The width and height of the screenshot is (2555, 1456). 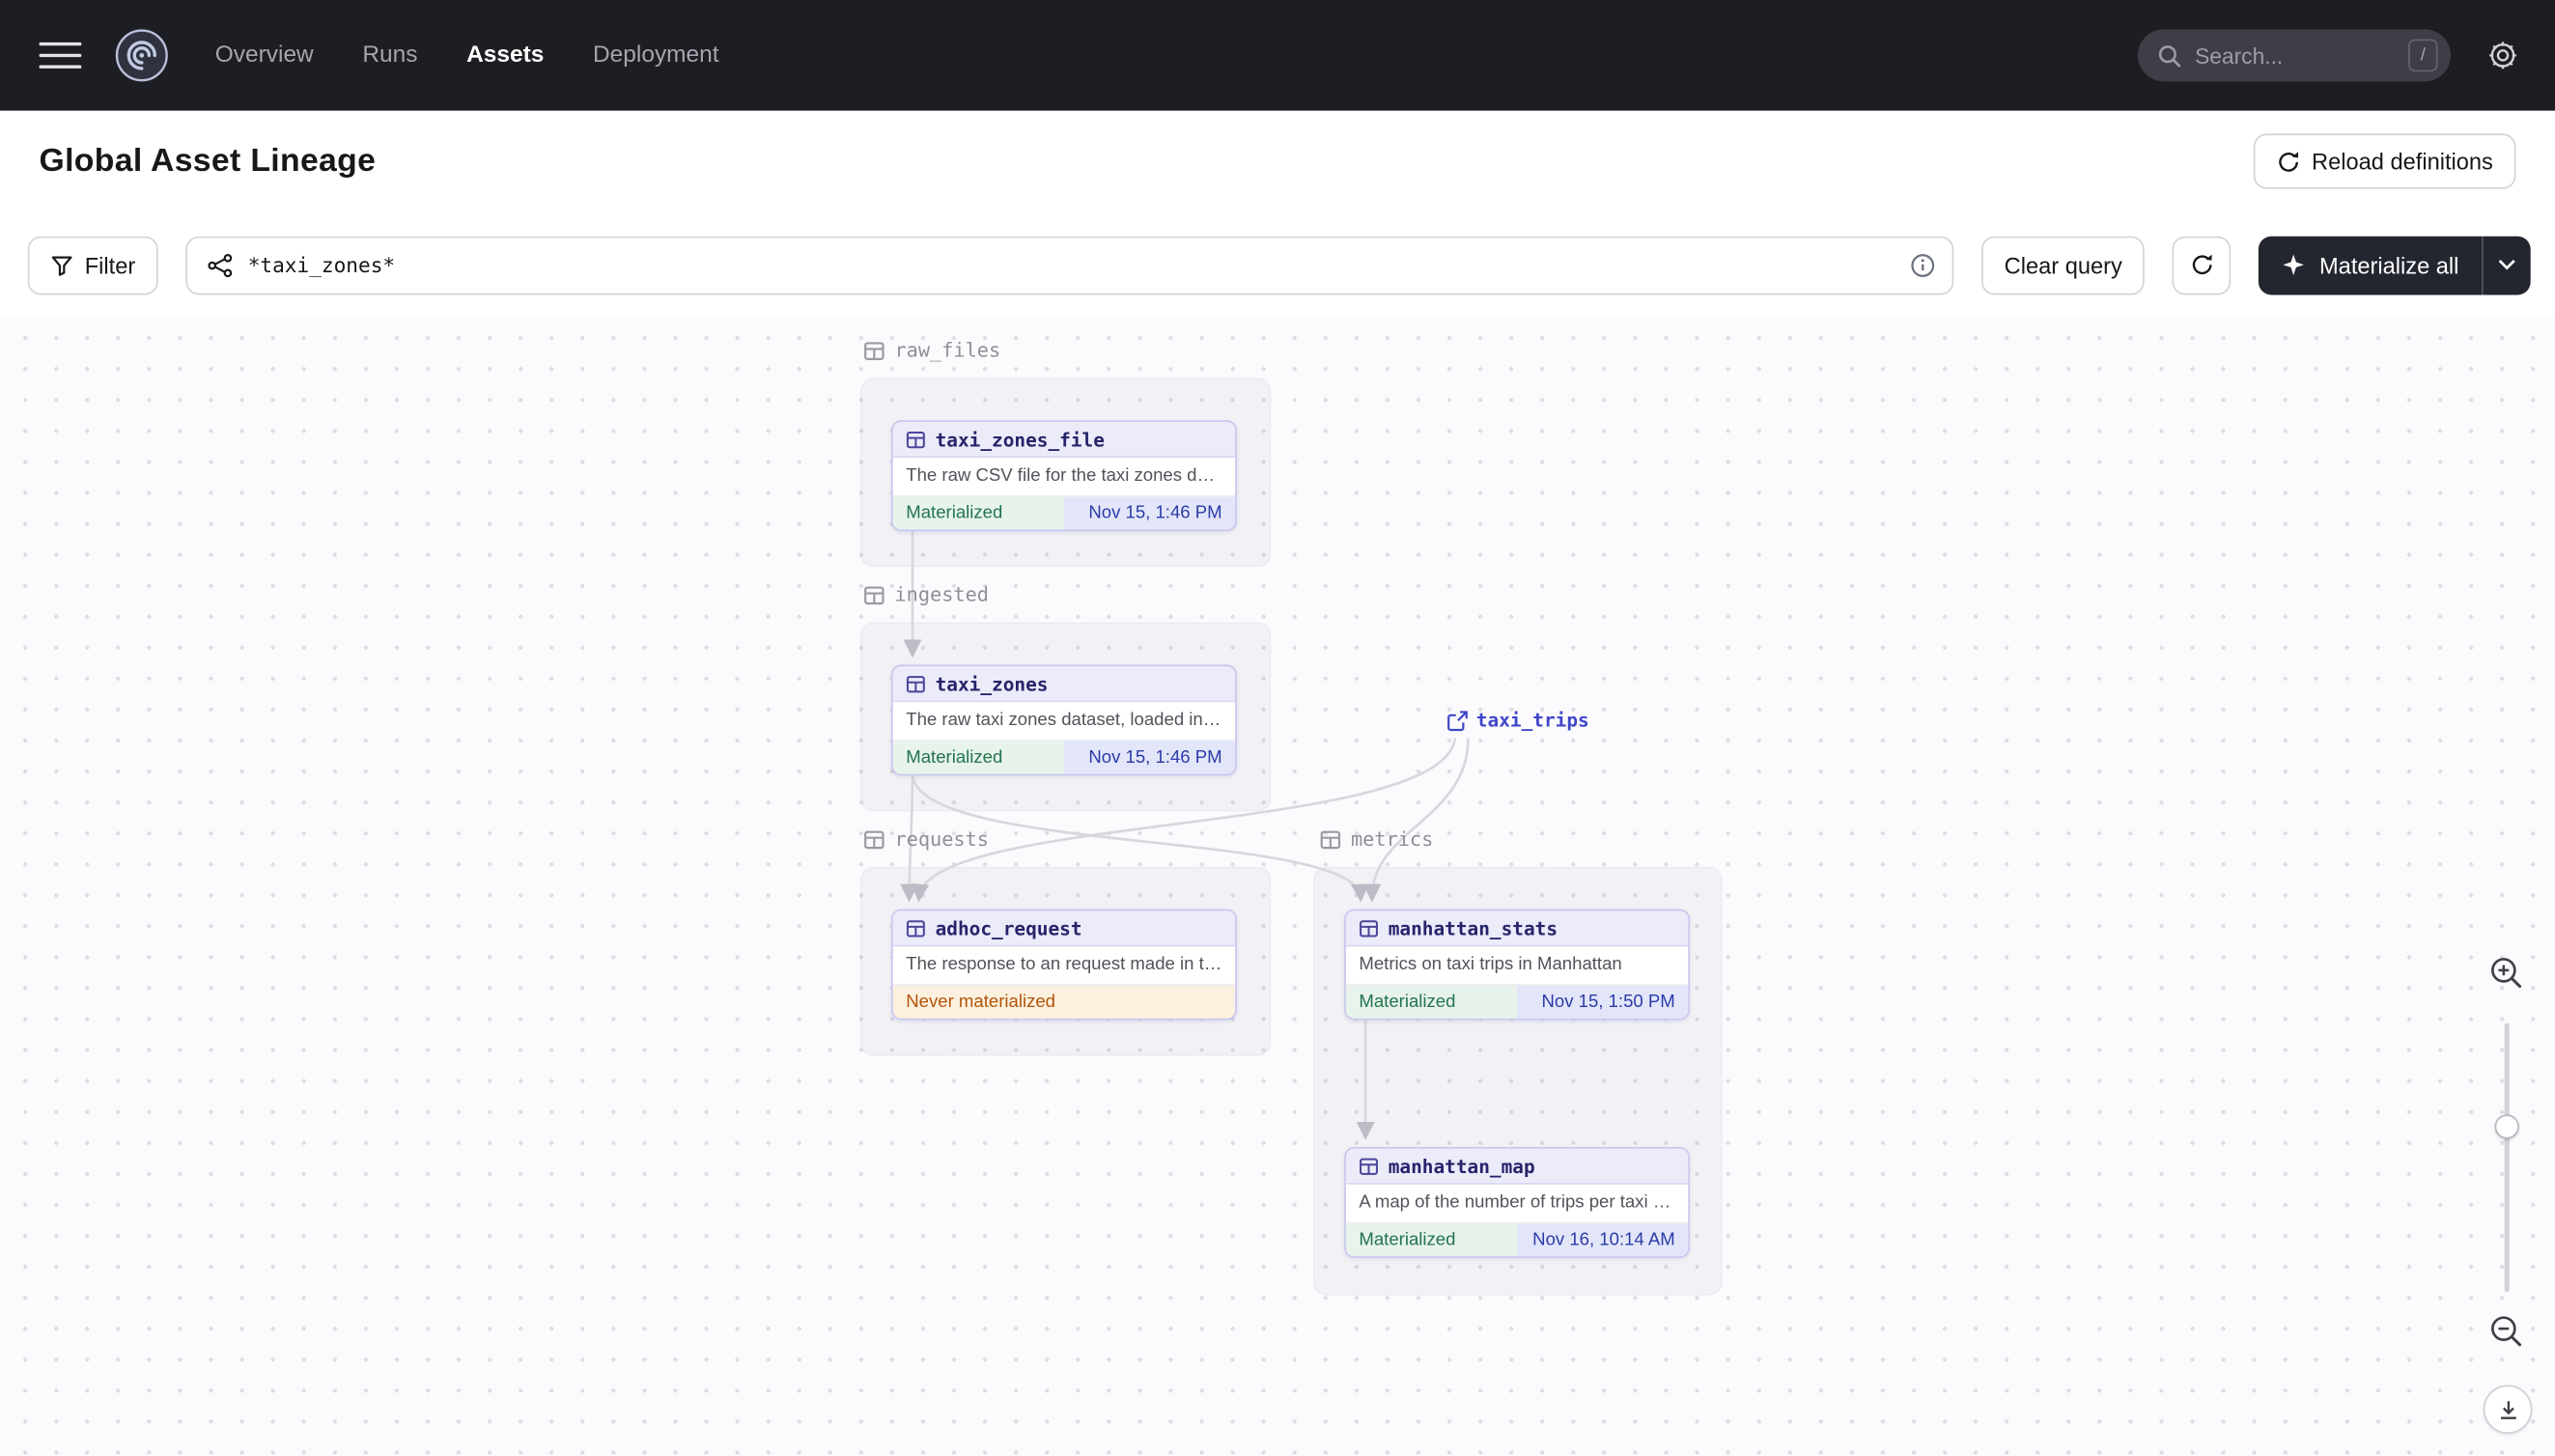 I want to click on filter-button: Filter, so click(x=92, y=265).